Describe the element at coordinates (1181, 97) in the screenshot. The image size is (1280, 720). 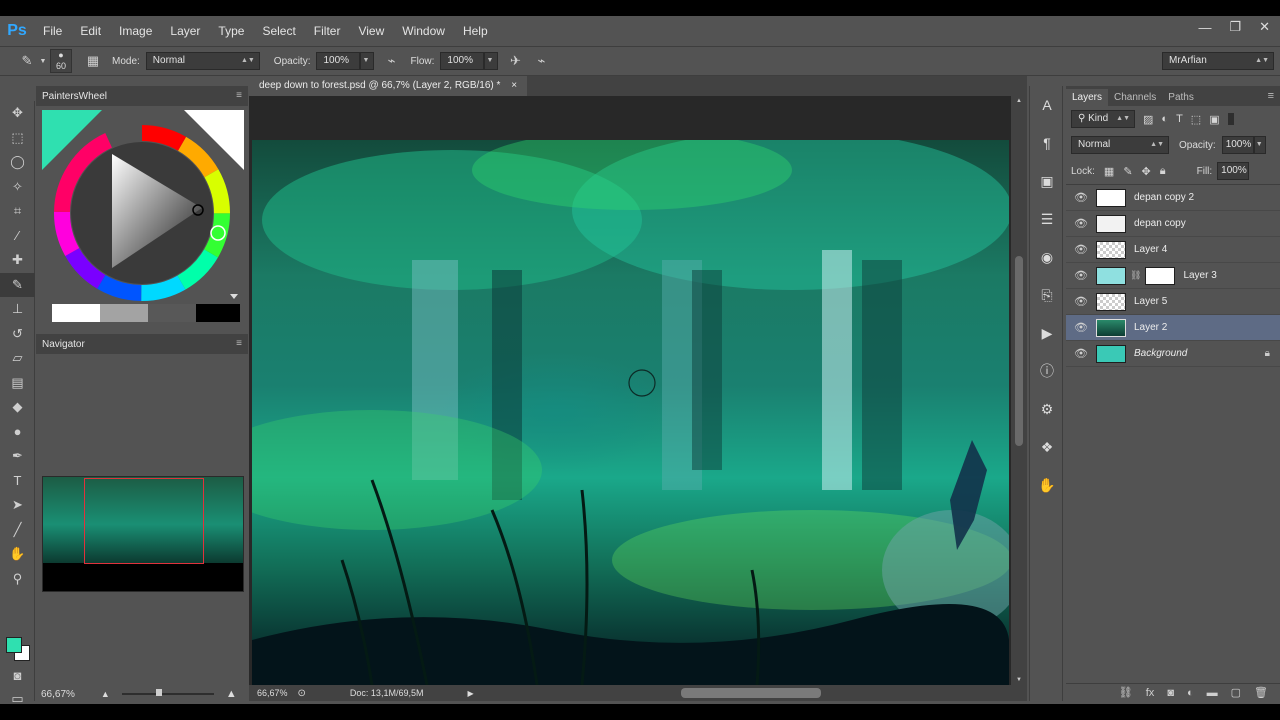
I see `tab-paths: Paths` at that location.